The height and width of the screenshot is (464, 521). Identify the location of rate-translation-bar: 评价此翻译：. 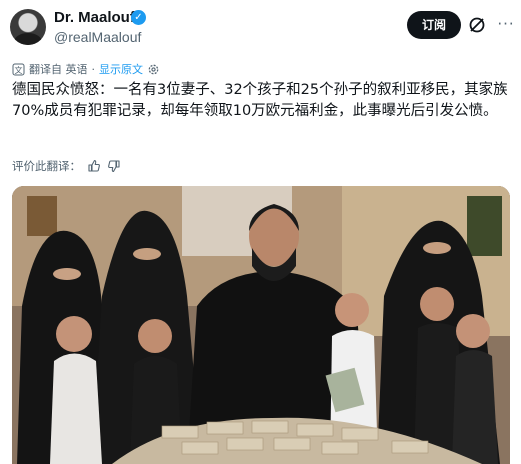
(66, 166).